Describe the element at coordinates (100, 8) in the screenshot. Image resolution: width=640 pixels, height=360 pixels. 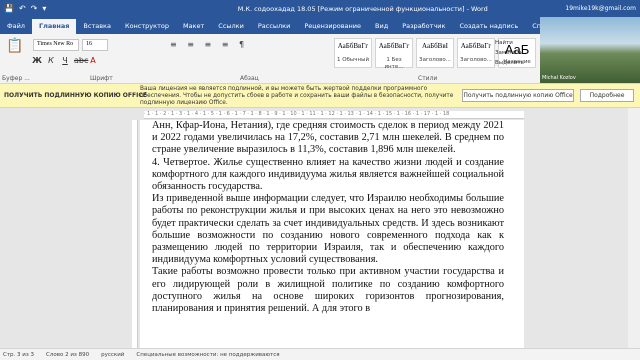
I see `quick-access-toolbar: 💾 ↶ ↷ ▾` at that location.